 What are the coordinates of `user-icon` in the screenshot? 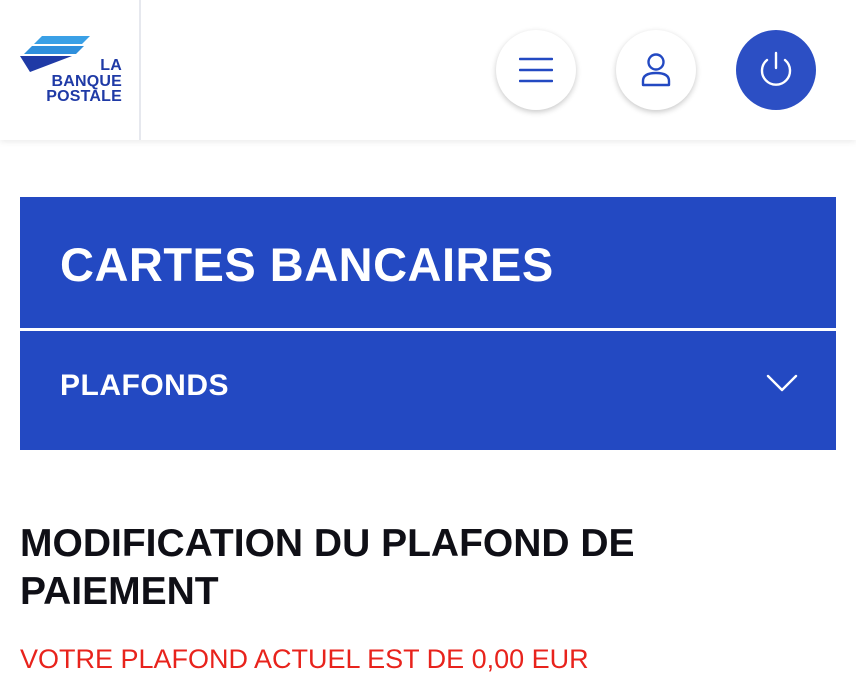 It's located at (656, 70).